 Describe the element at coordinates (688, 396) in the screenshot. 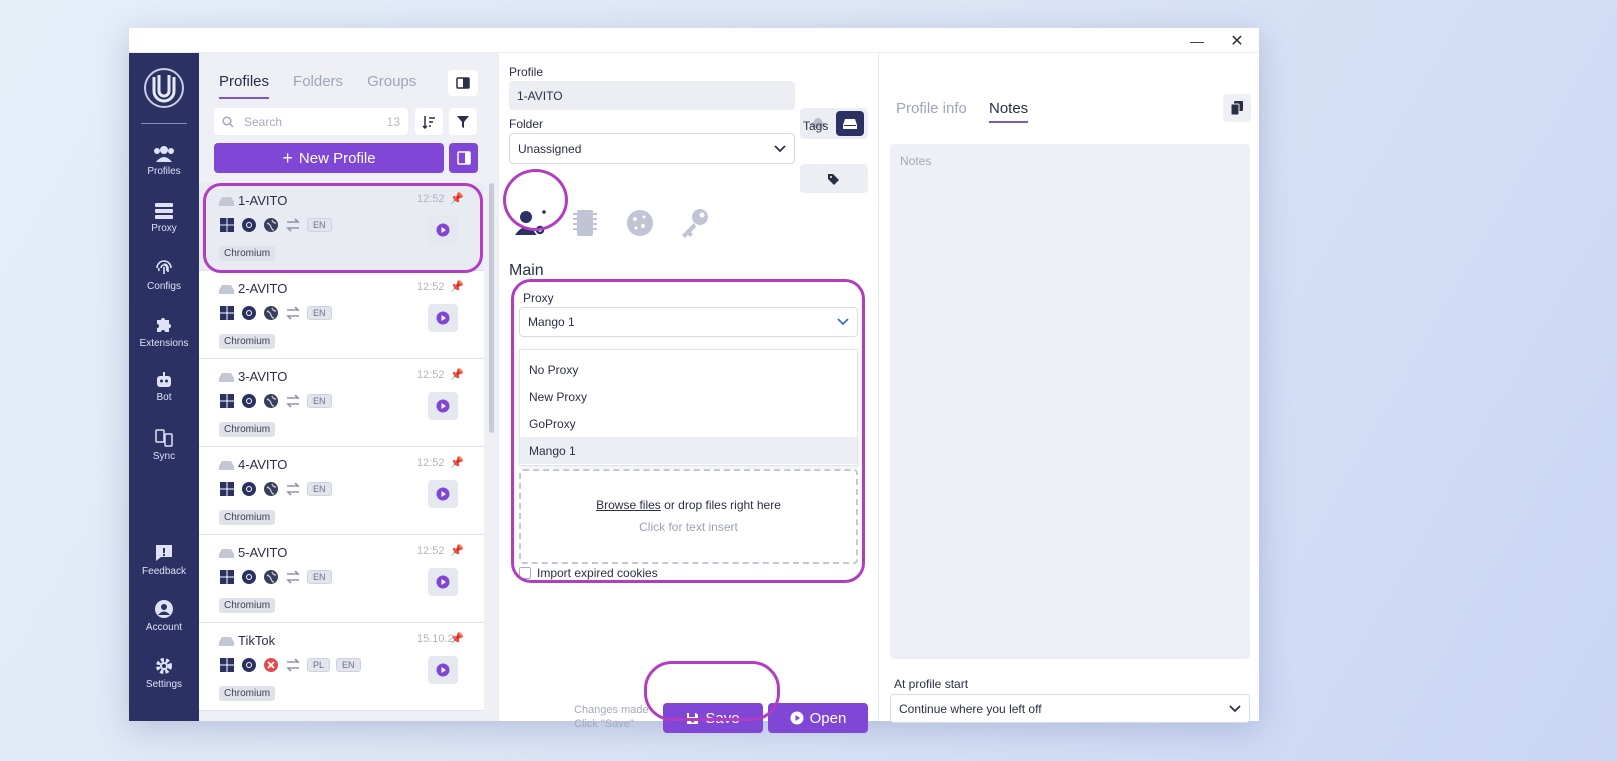

I see `proxy-option: New Proxy` at that location.